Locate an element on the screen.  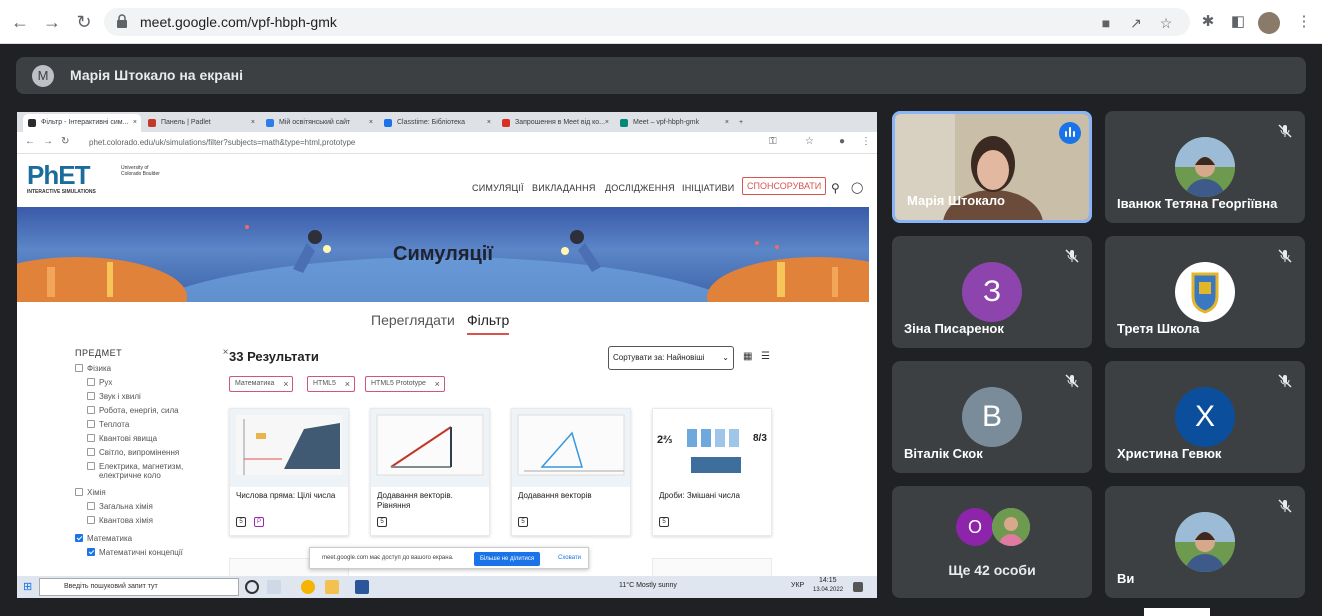
participant-tile: Іванюк Тетяна Георгіївна is located at coordinates (1205, 167).